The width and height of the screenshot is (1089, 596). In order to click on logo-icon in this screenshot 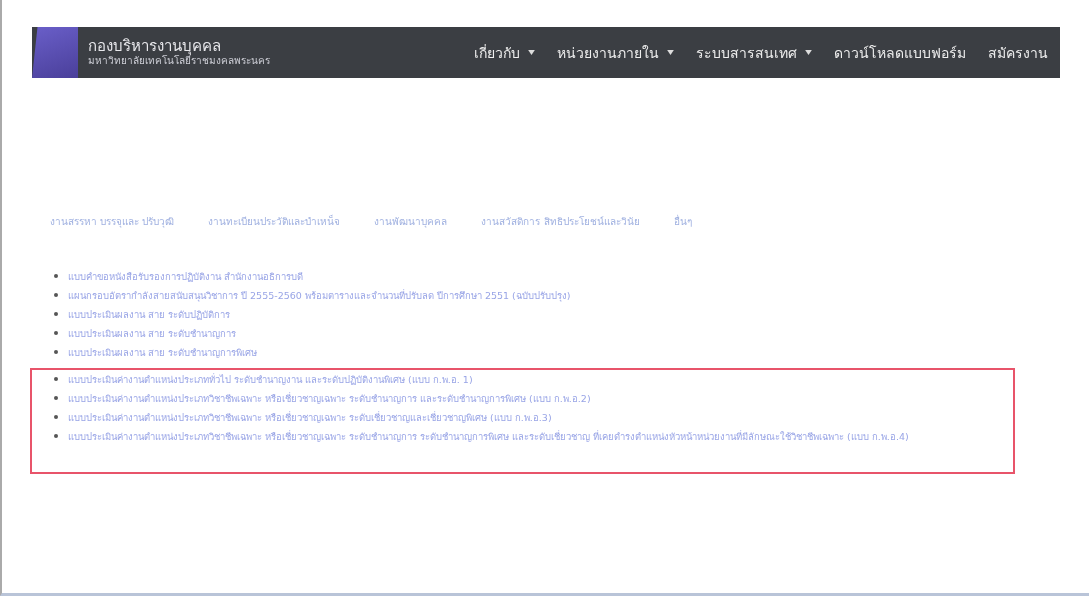, I will do `click(55, 52)`.